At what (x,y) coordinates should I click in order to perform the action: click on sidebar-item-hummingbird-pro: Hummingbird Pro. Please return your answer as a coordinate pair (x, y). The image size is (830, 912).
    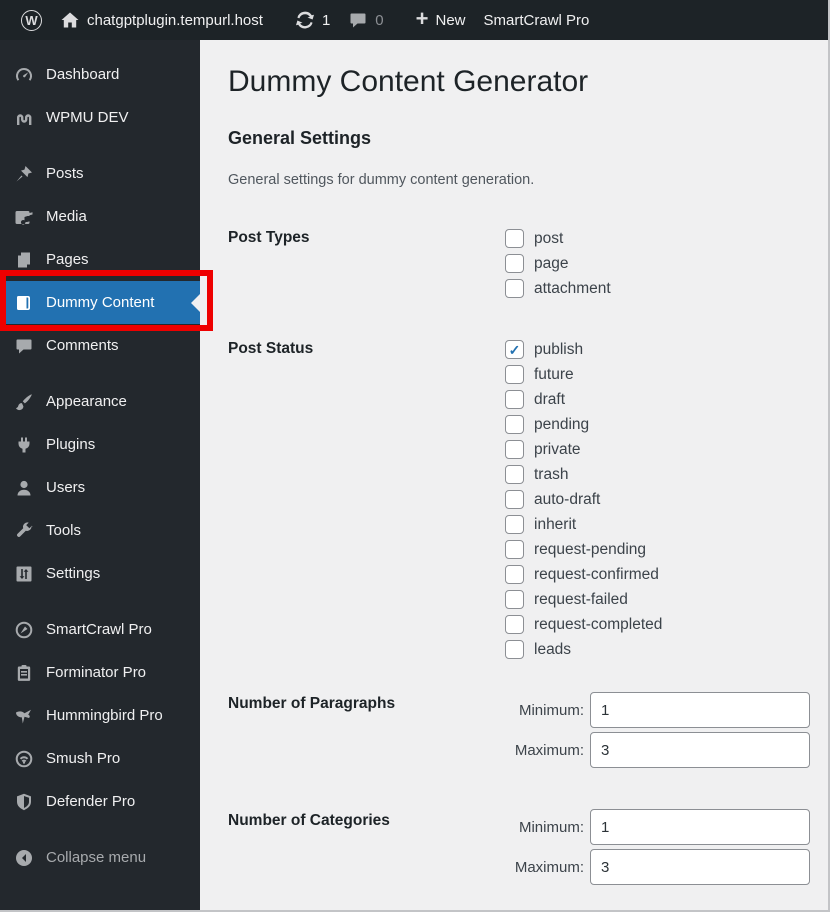
    Looking at the image, I should click on (100, 715).